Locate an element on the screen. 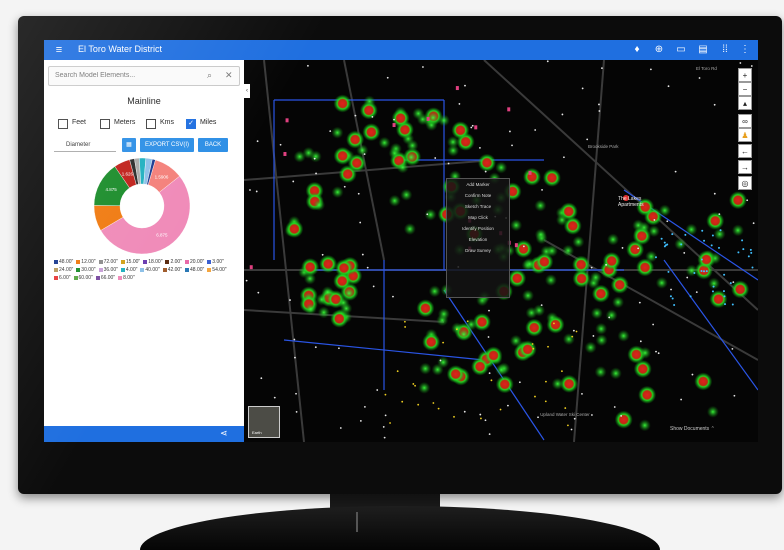 This screenshot has height=550, width=784. search-input is located at coordinates (125, 75).